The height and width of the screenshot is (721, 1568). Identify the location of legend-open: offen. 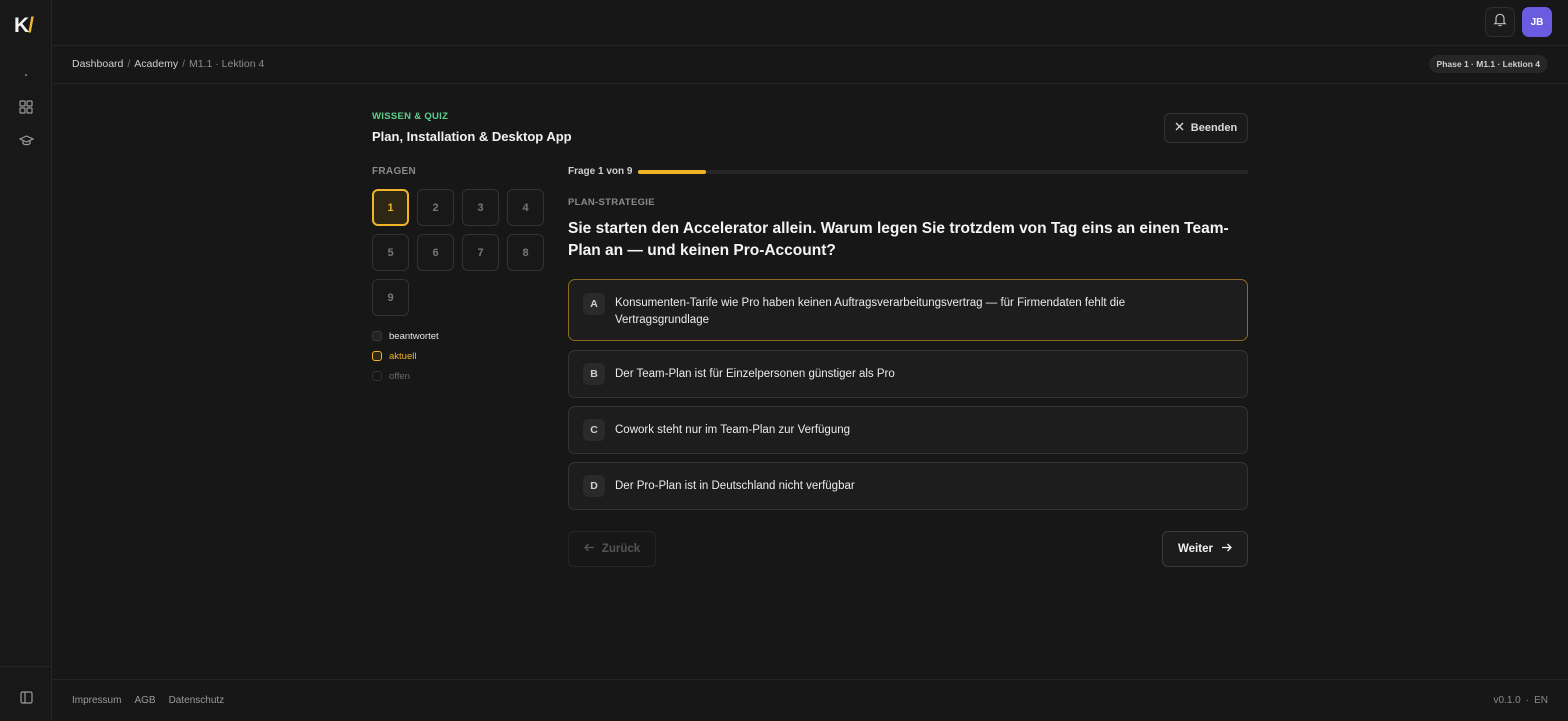
(405, 376).